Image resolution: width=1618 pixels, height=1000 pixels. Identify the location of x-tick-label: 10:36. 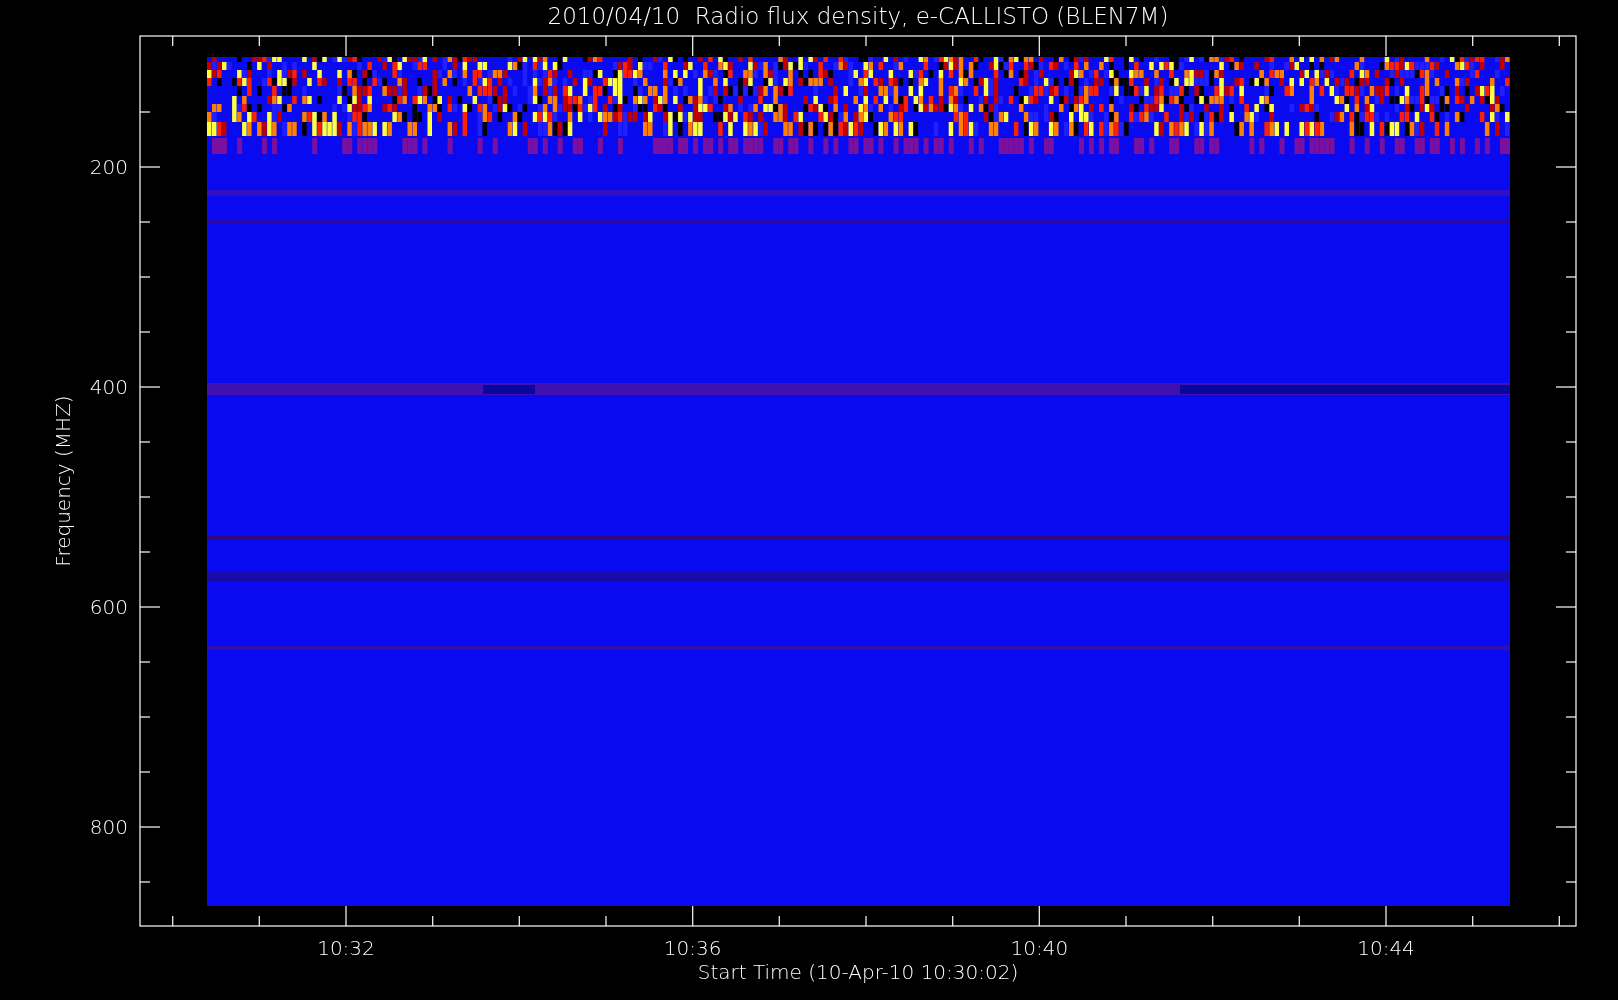
(692, 948).